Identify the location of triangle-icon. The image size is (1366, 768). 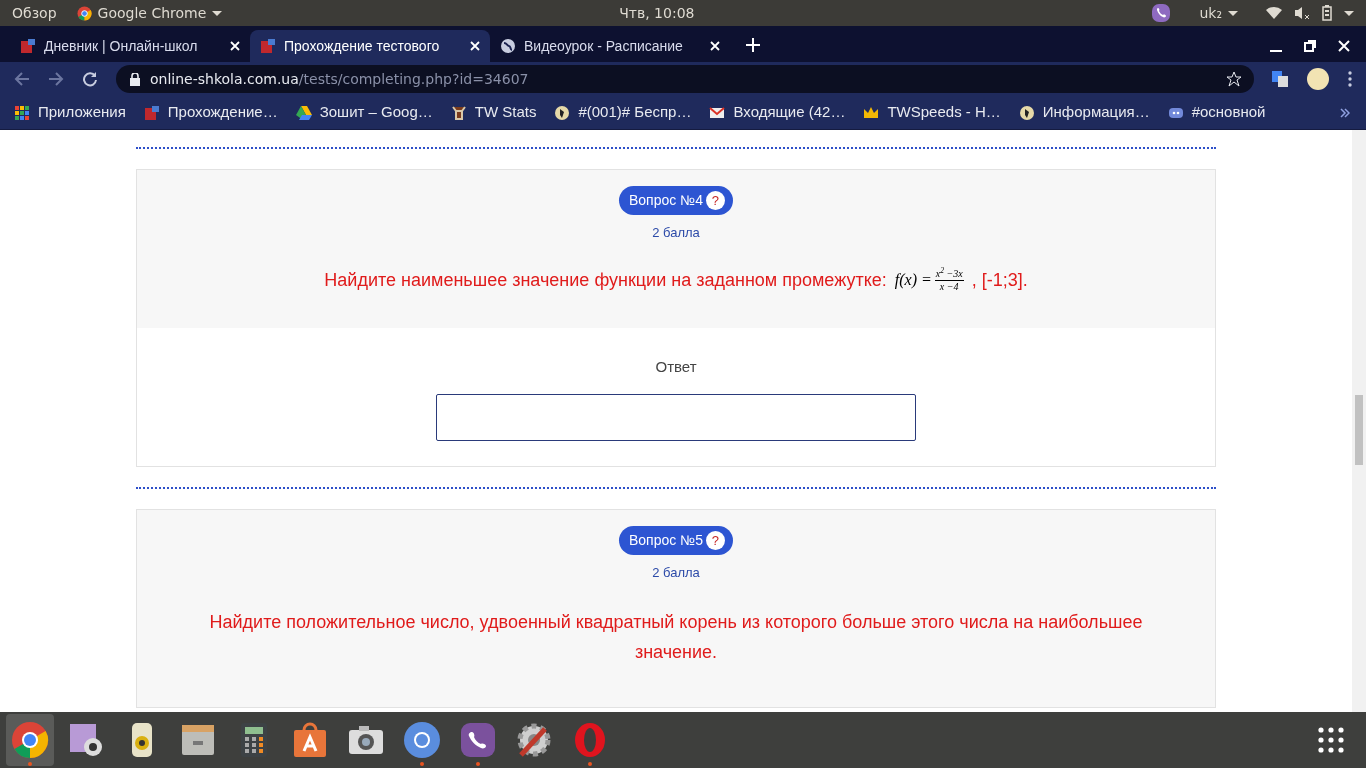
(303, 112).